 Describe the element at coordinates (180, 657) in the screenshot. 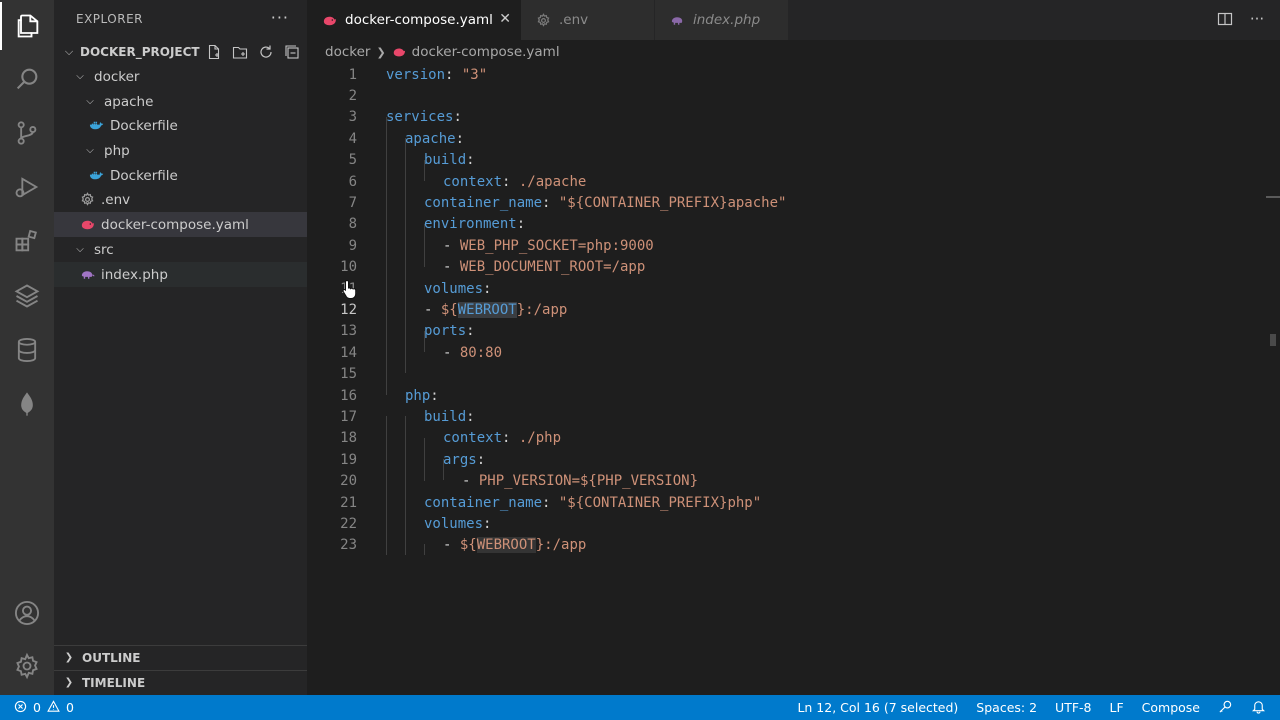

I see `outline-panel-header: ❯ OUTLINE` at that location.